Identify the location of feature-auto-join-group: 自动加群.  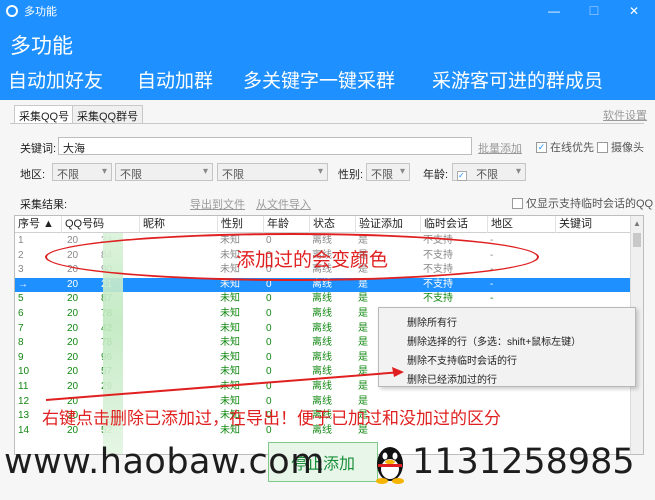
(175, 79).